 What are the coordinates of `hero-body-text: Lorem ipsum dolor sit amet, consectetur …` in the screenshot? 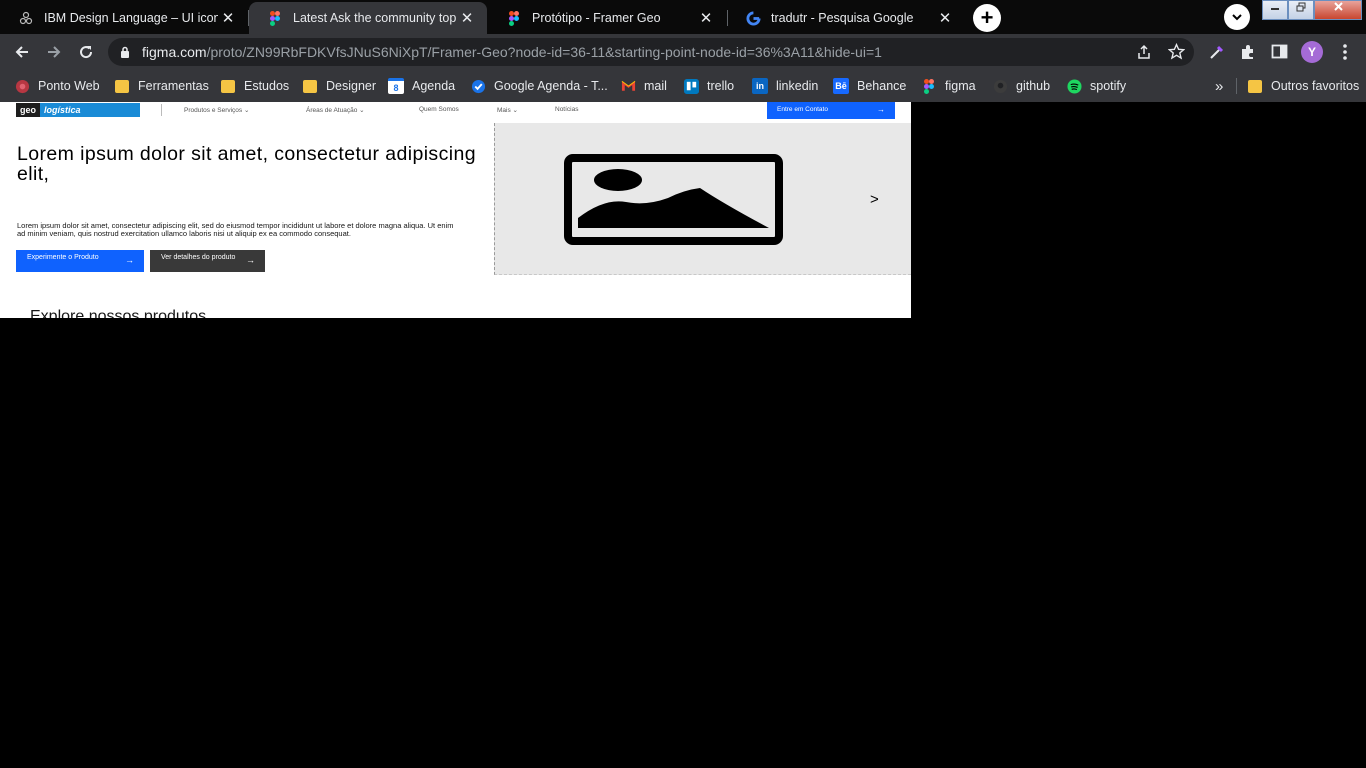 It's located at (235, 229).